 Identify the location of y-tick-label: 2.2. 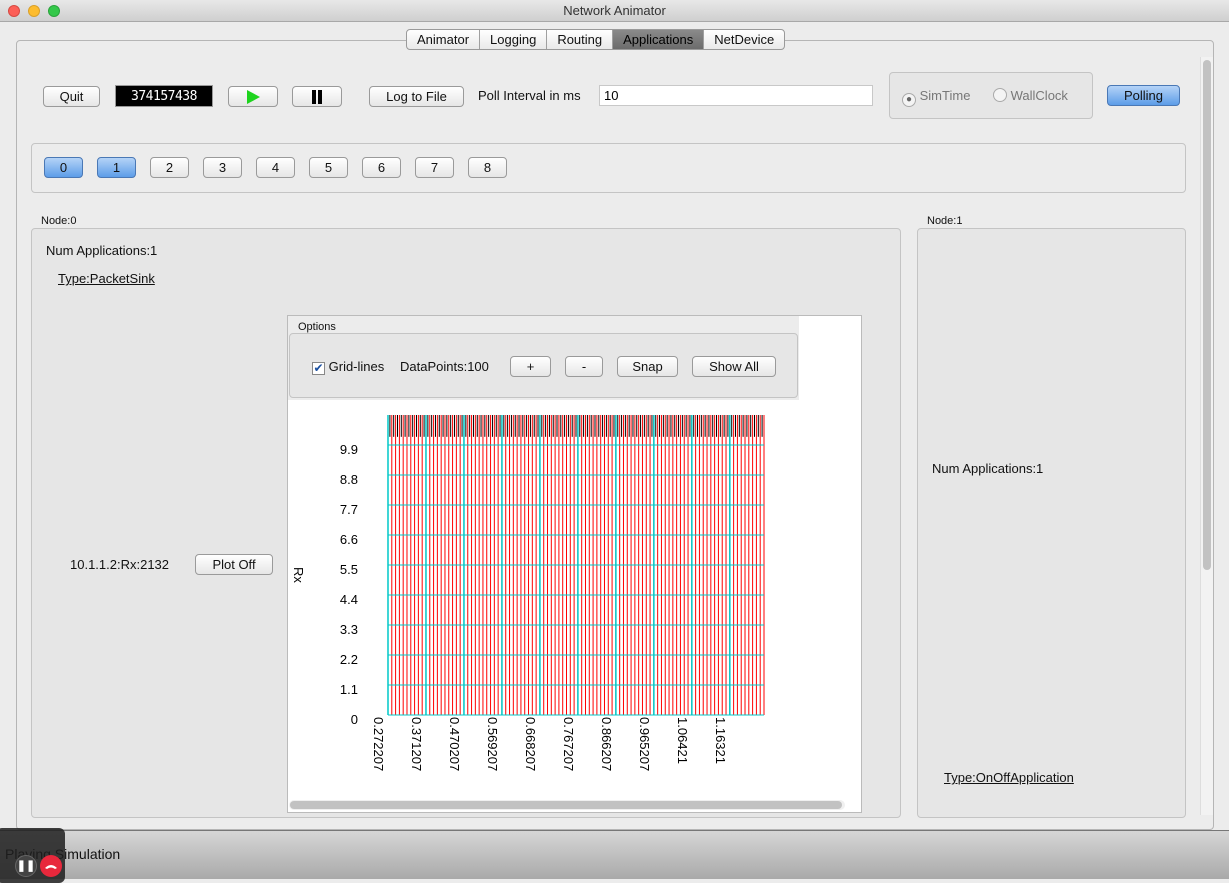
(349, 659).